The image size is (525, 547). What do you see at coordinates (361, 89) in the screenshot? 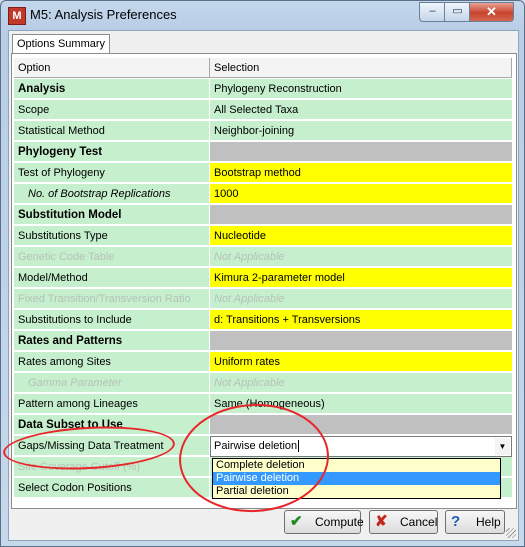
I see `selection-cell: Phylogeny Reconstruction` at bounding box center [361, 89].